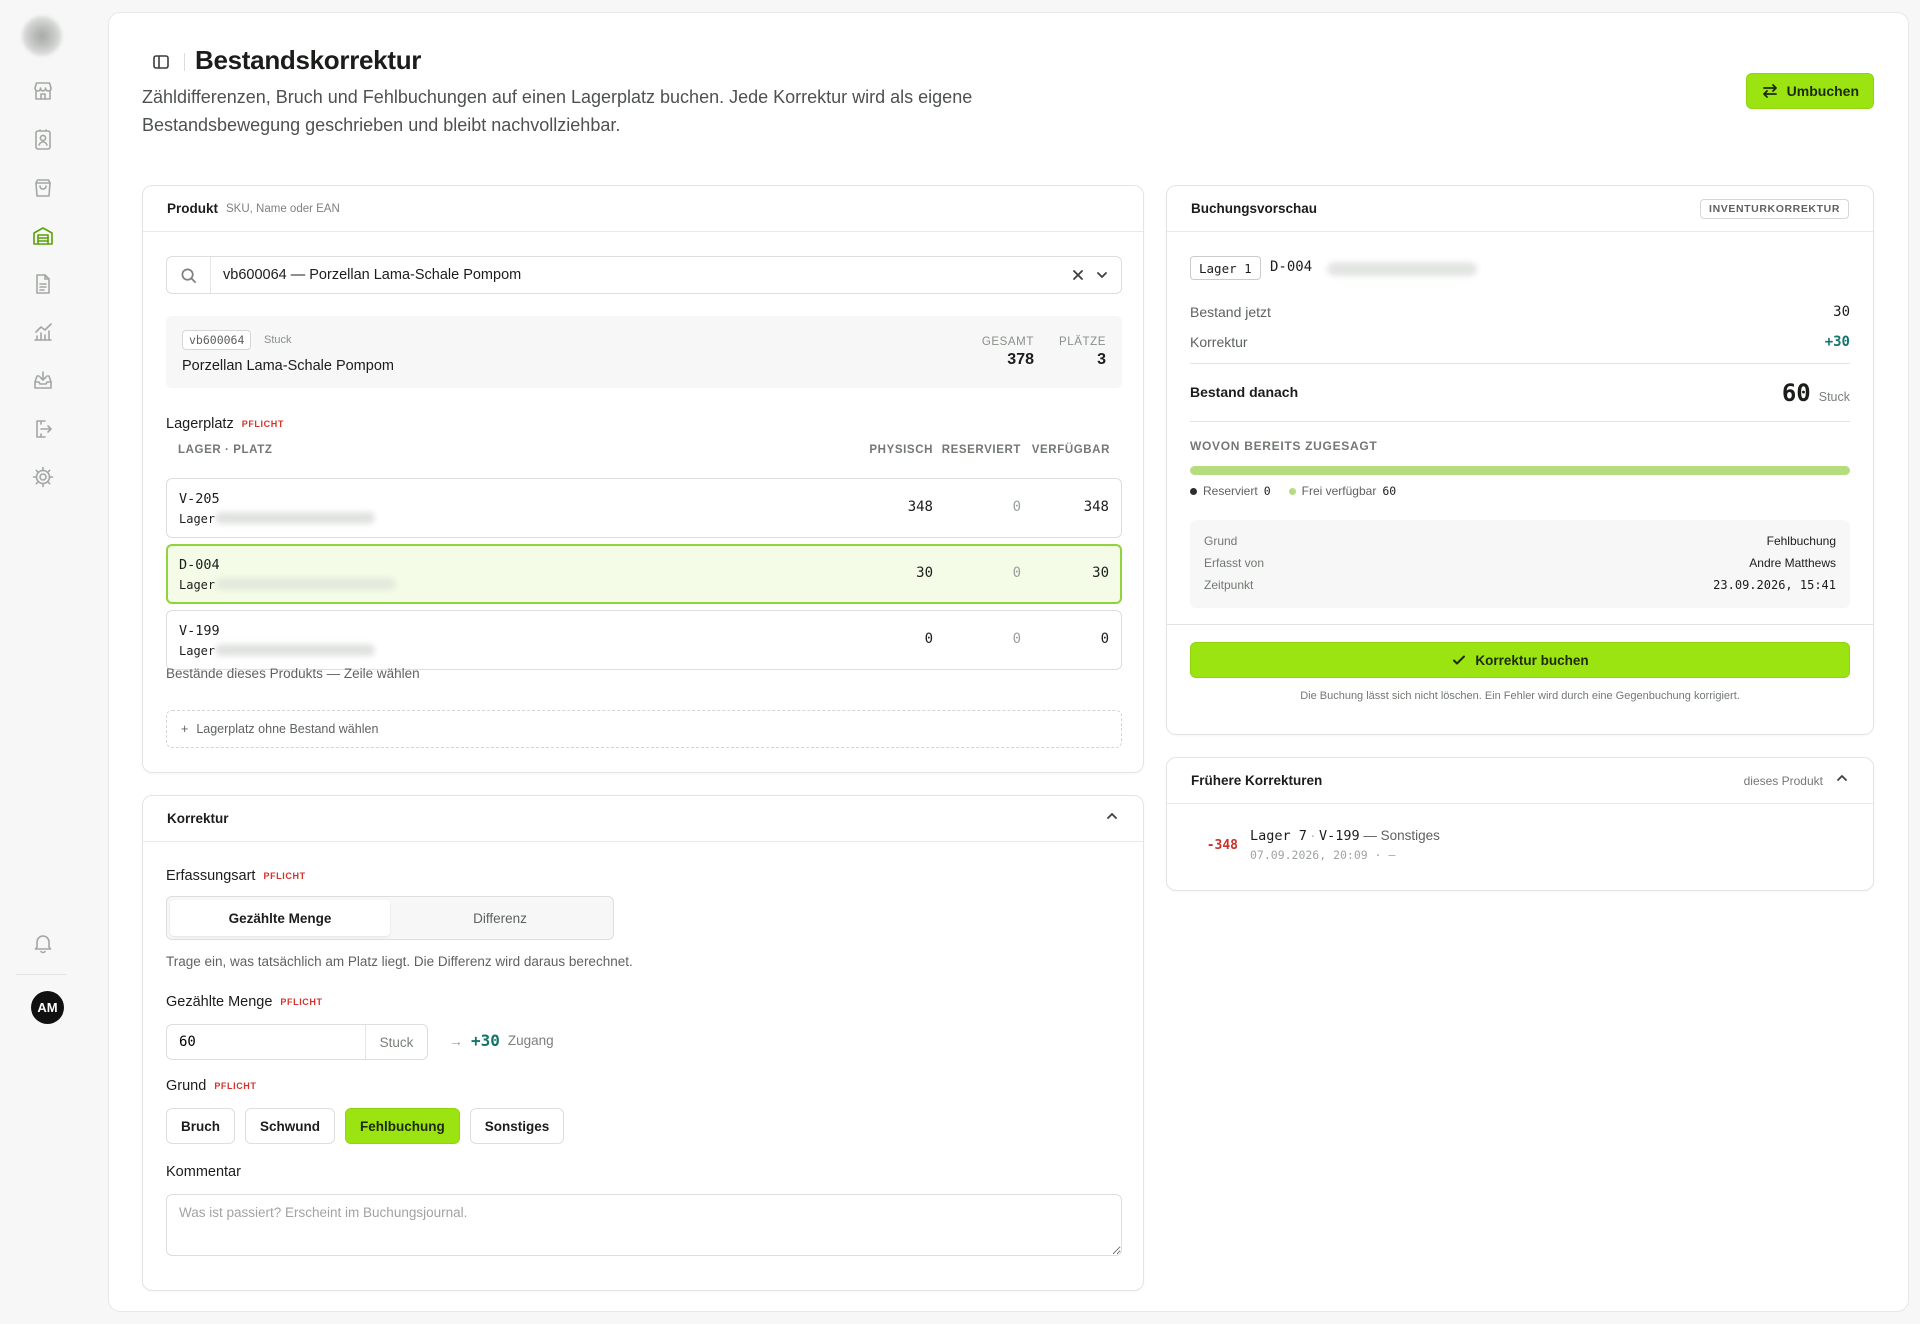  Describe the element at coordinates (42, 36) in the screenshot. I see `logo` at that location.